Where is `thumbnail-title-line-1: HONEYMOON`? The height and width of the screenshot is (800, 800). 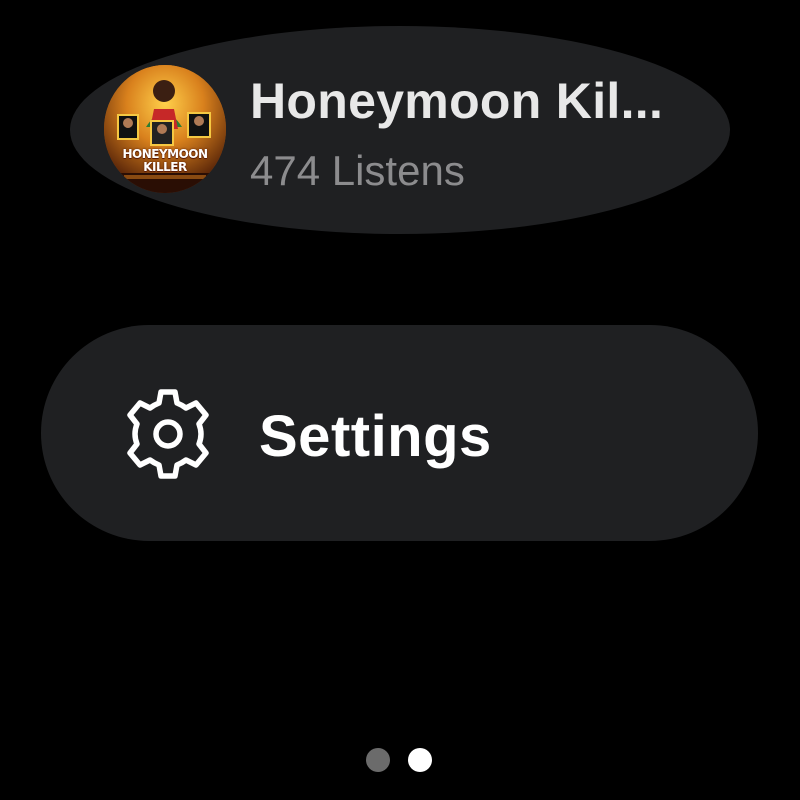 thumbnail-title-line-1: HONEYMOON is located at coordinates (165, 154).